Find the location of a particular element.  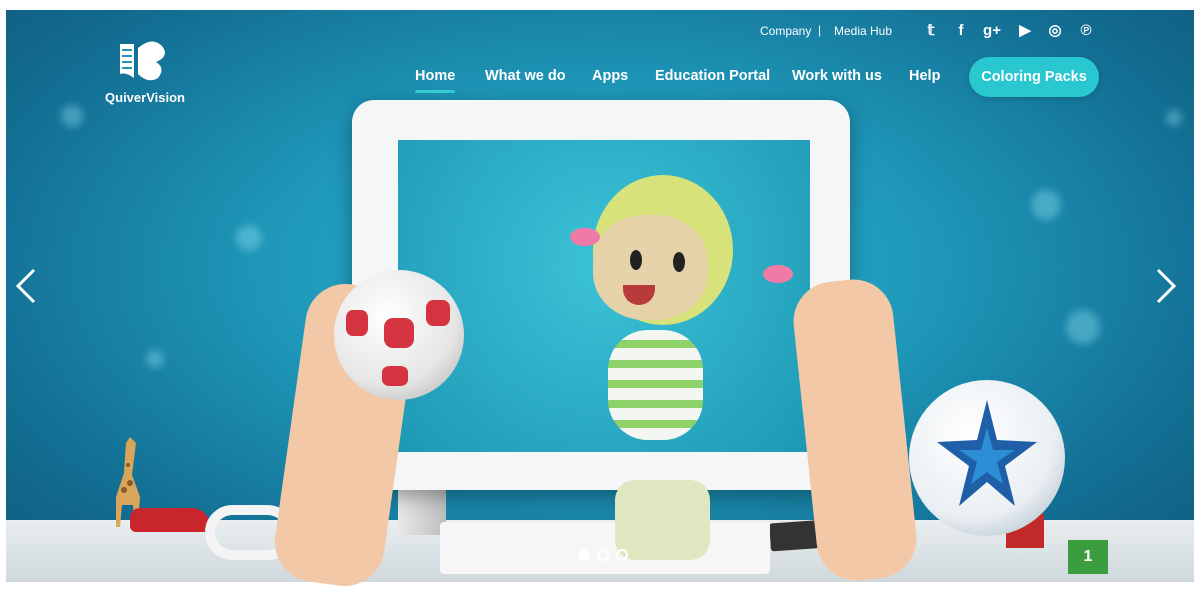

carousel-next-button is located at coordinates (1166, 286).